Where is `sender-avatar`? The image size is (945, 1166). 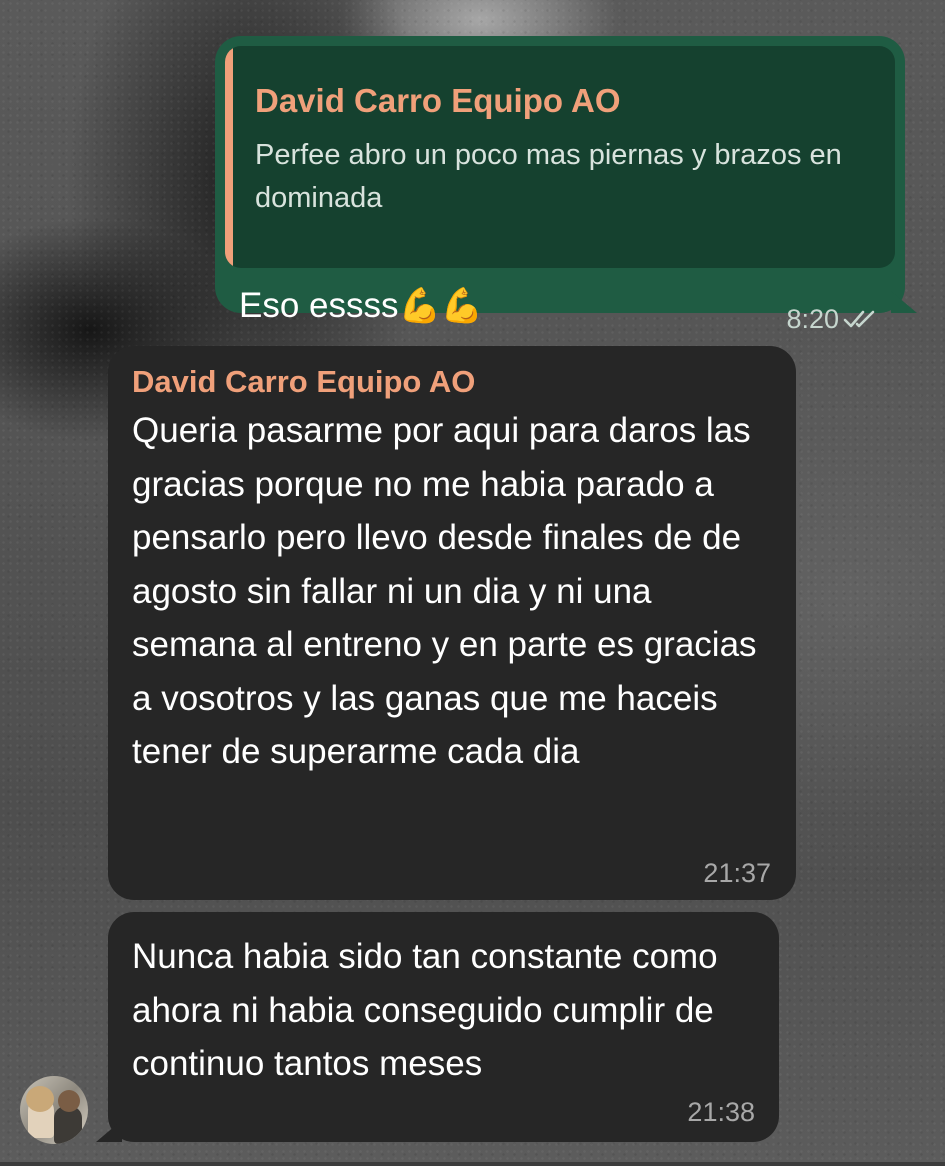 sender-avatar is located at coordinates (54, 1110).